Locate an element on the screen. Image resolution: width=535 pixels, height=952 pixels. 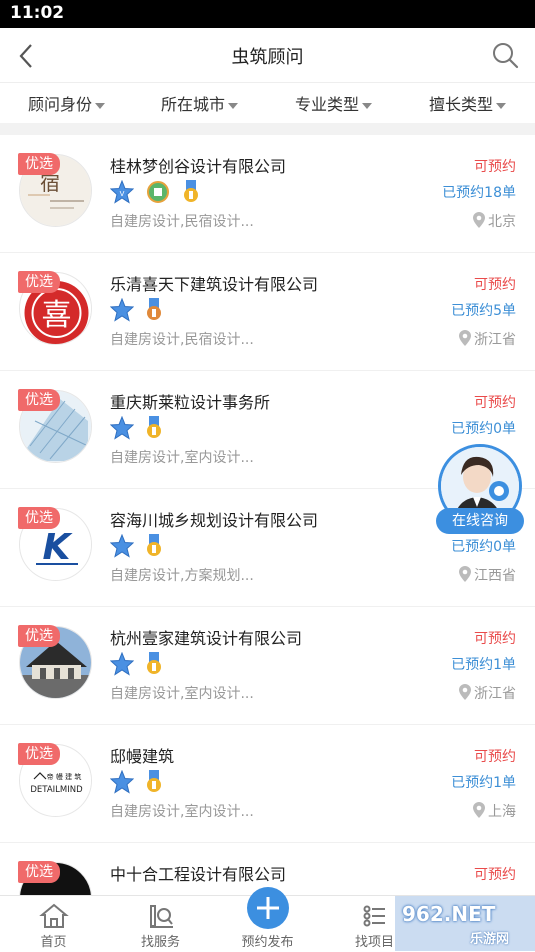
tab-label: 首页 is located at coordinates (53, 942).